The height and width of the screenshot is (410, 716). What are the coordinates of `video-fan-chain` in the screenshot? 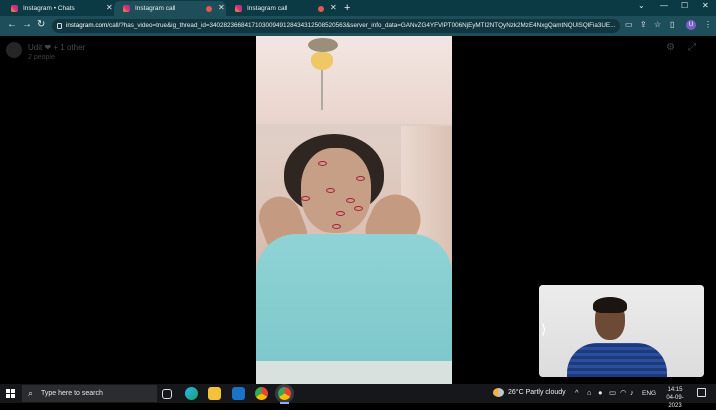 It's located at (322, 90).